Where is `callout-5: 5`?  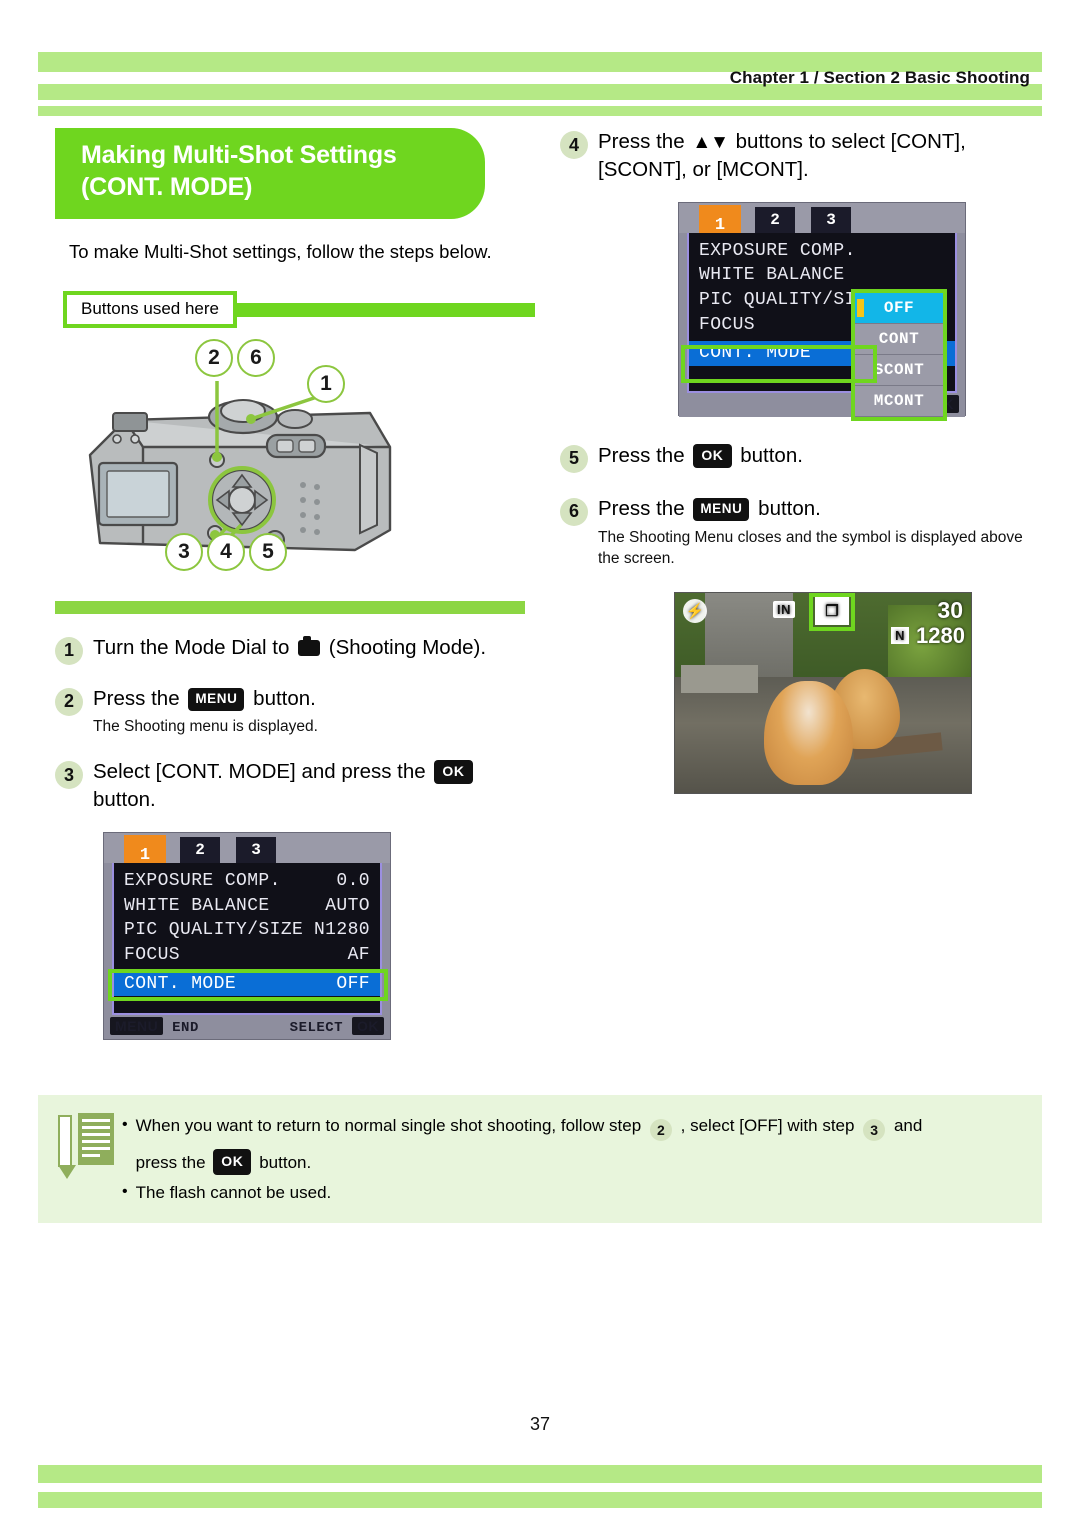
callout-5: 5 is located at coordinates (268, 551).